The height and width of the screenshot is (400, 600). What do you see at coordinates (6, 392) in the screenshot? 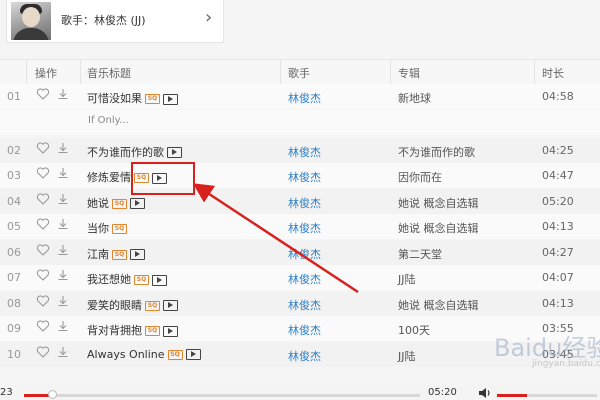
I see `elapsed-time: 23` at bounding box center [6, 392].